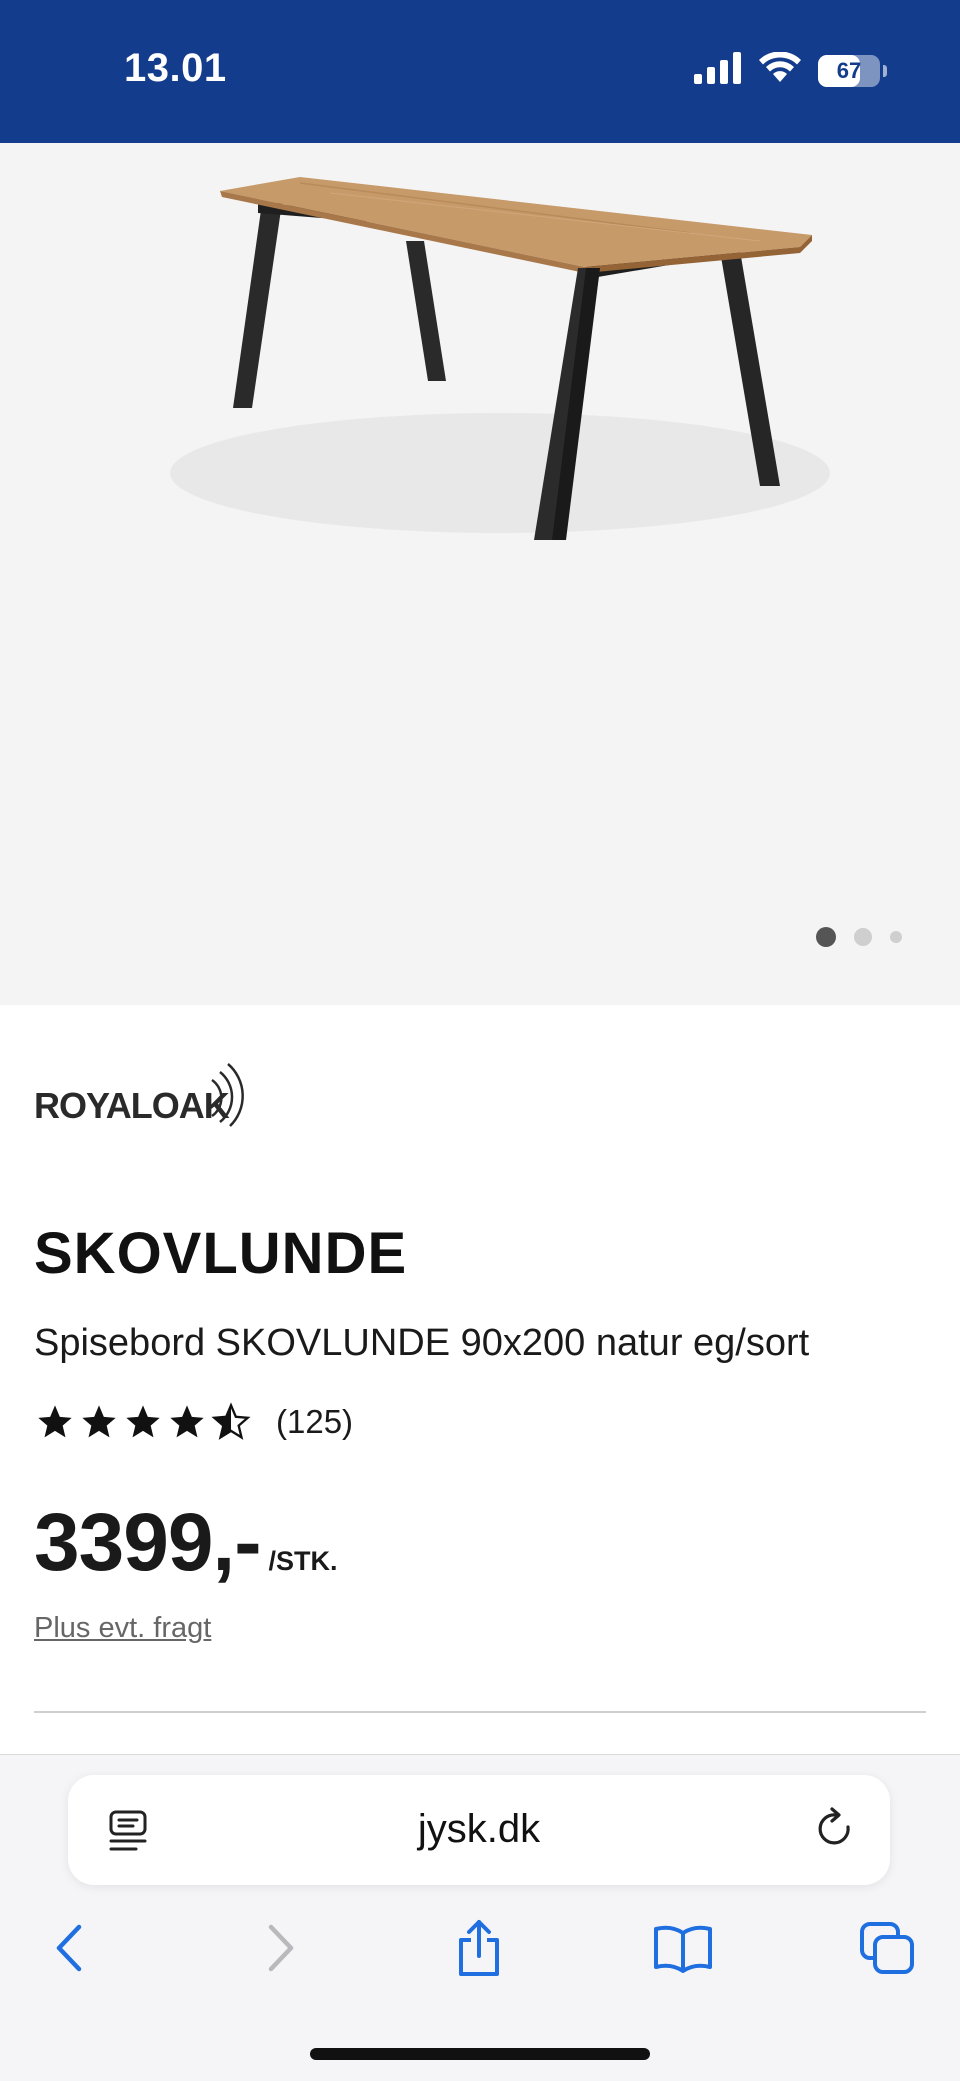 This screenshot has width=960, height=2081. I want to click on royal-oak-logo: ROYALOAK, so click(141, 1097).